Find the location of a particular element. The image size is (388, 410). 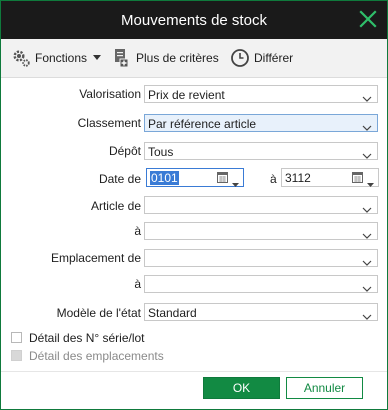

modele-label: Modèle de l'état is located at coordinates (98, 313).